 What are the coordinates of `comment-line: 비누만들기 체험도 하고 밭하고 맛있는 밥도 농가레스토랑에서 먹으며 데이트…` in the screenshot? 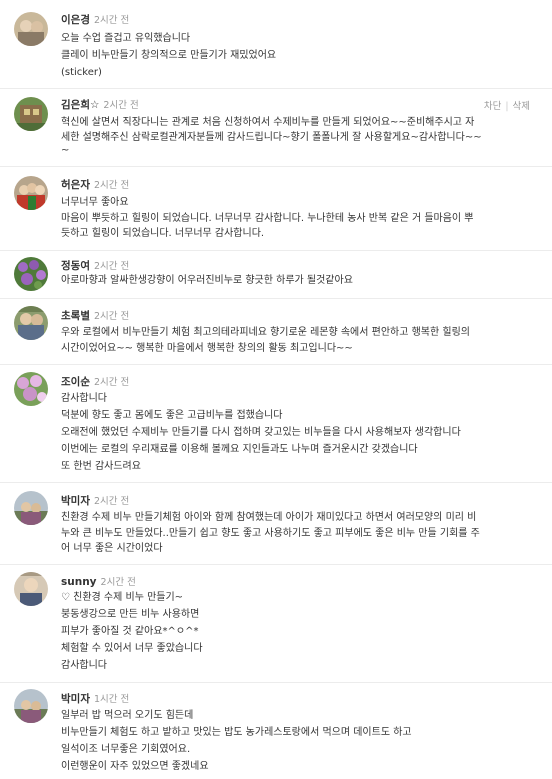 It's located at (236, 732).